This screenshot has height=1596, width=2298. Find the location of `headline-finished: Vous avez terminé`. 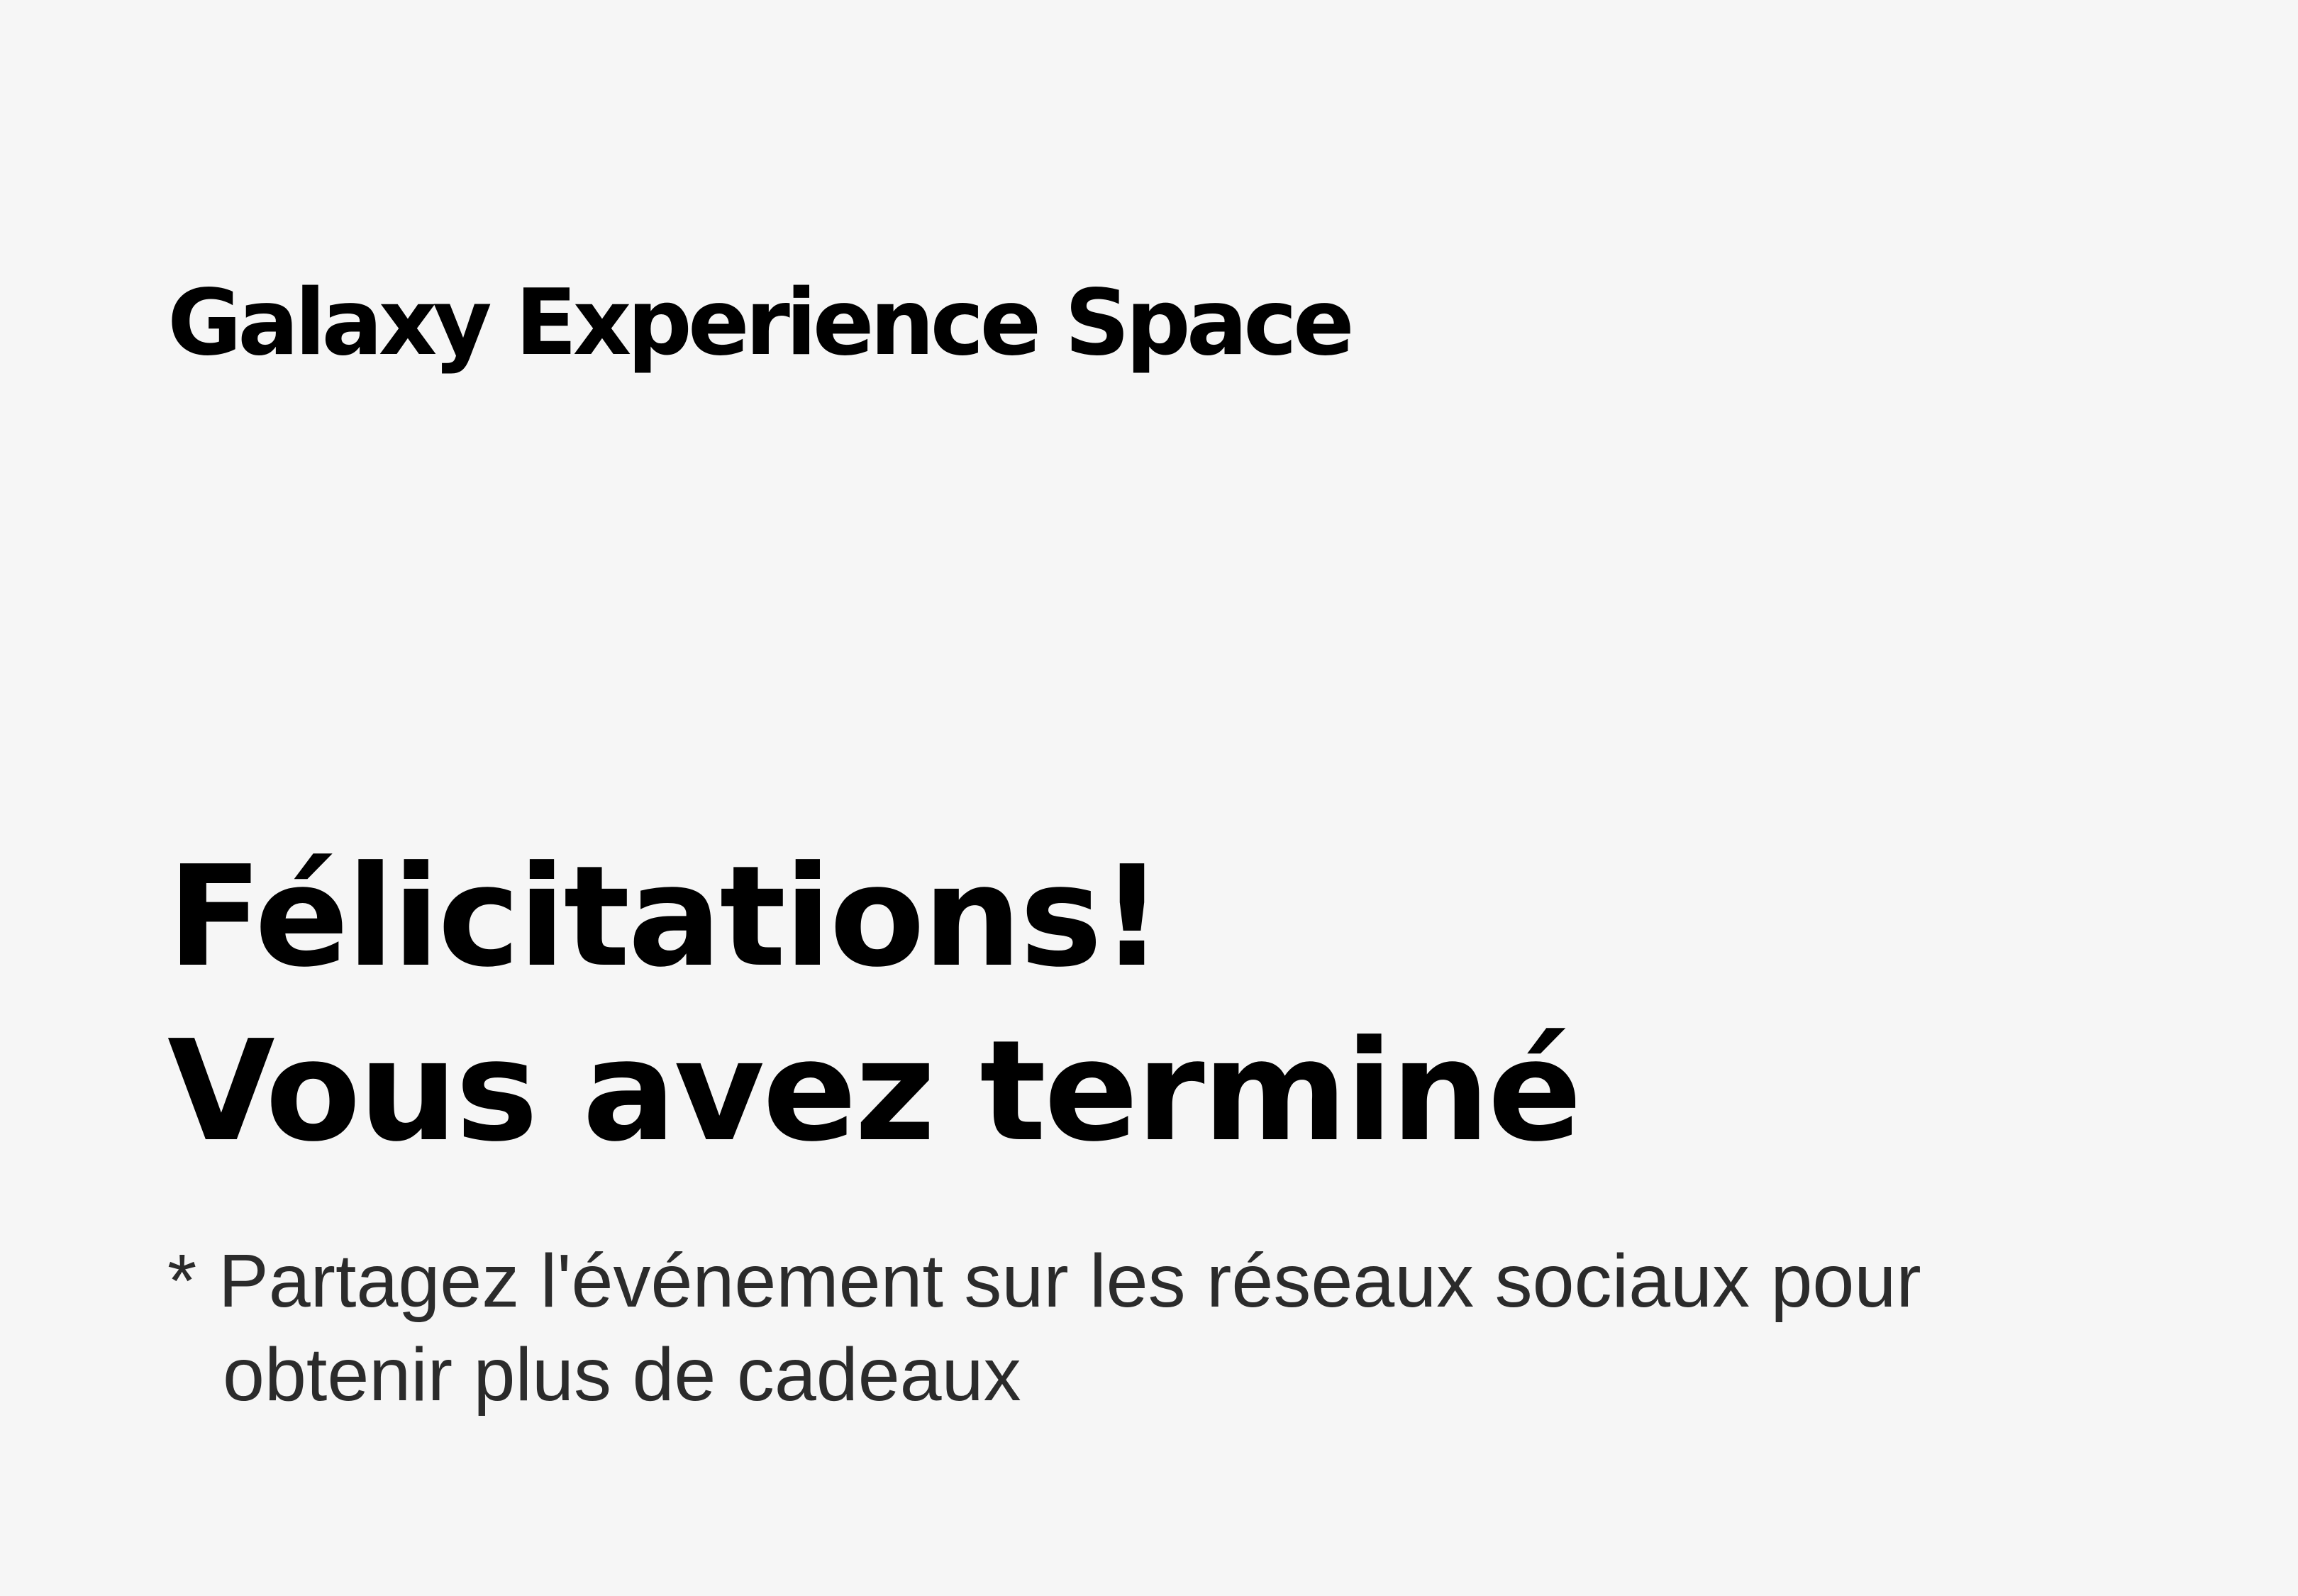

headline-finished: Vous avez terminé is located at coordinates (874, 1092).